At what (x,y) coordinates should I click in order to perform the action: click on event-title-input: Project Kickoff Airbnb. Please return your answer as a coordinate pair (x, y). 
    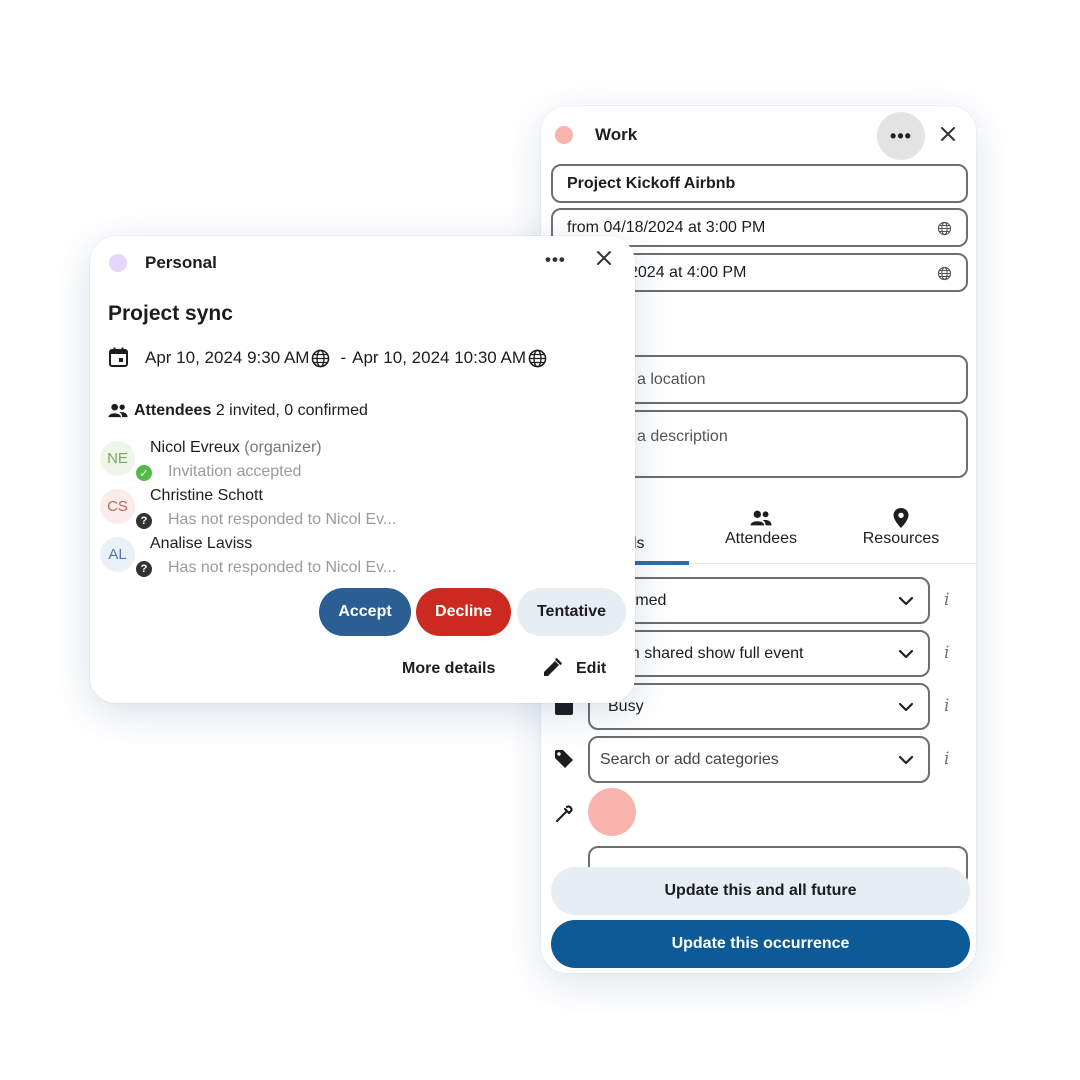
    Looking at the image, I should click on (759, 183).